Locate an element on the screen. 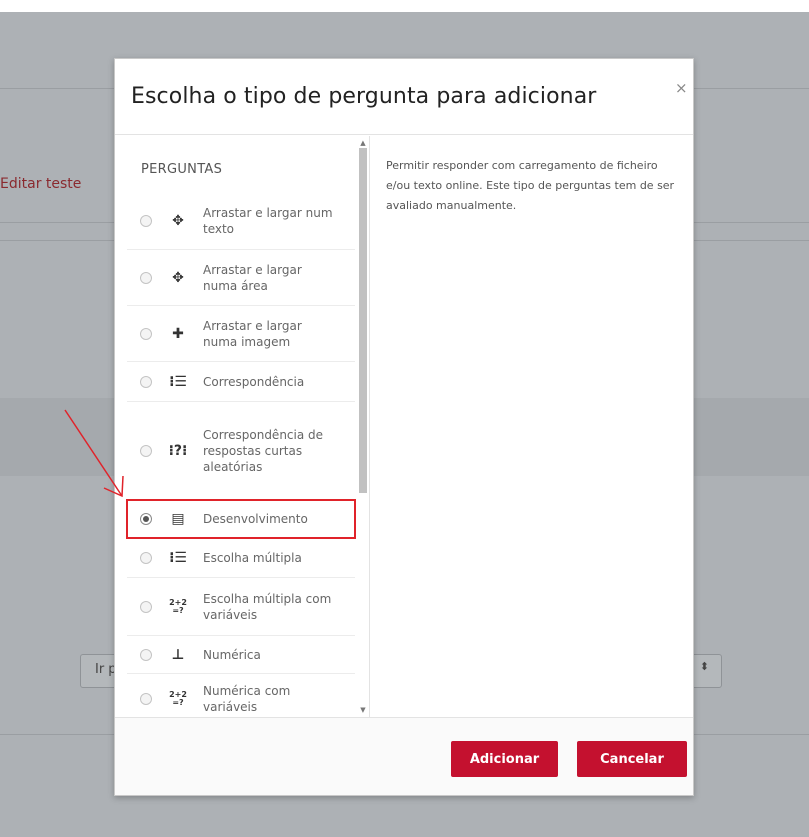 This screenshot has height=837, width=809. question-type-option: 2+2 =? Numérica com variáveis is located at coordinates (241, 695).